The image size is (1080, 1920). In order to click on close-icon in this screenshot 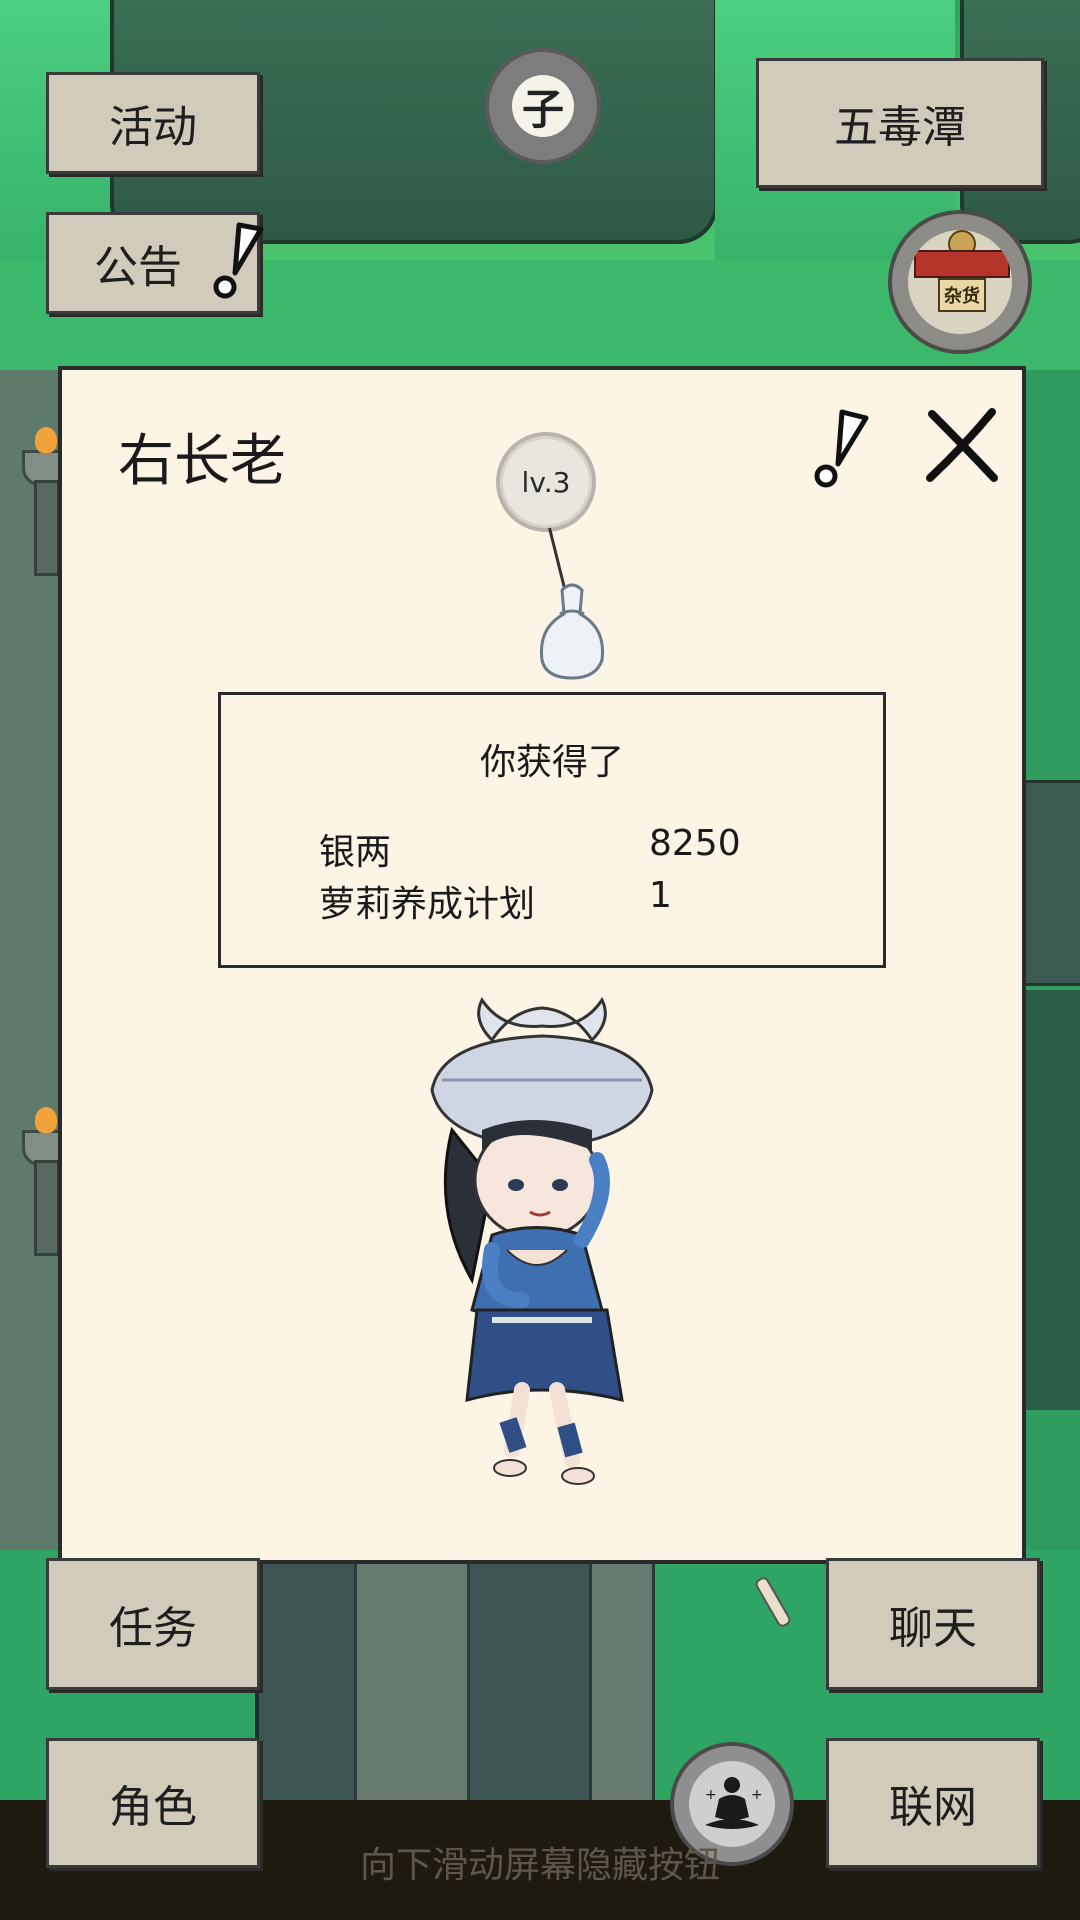, I will do `click(963, 445)`.